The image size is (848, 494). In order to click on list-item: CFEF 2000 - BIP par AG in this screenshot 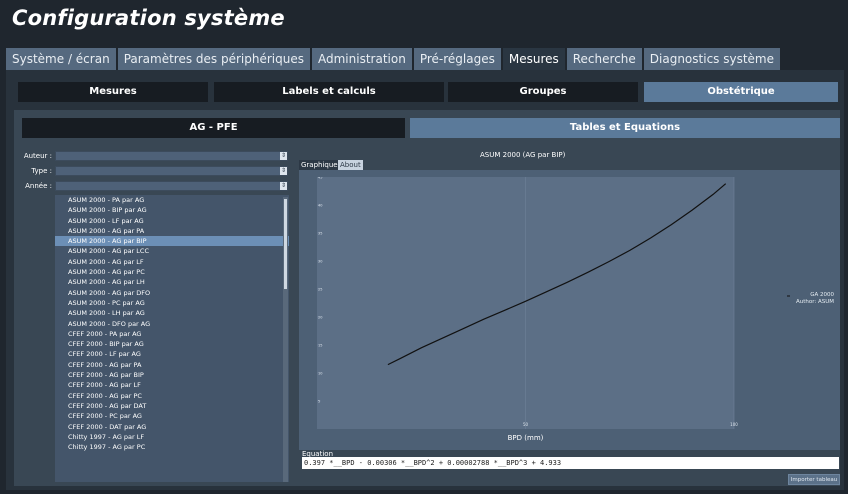, I will do `click(172, 344)`.